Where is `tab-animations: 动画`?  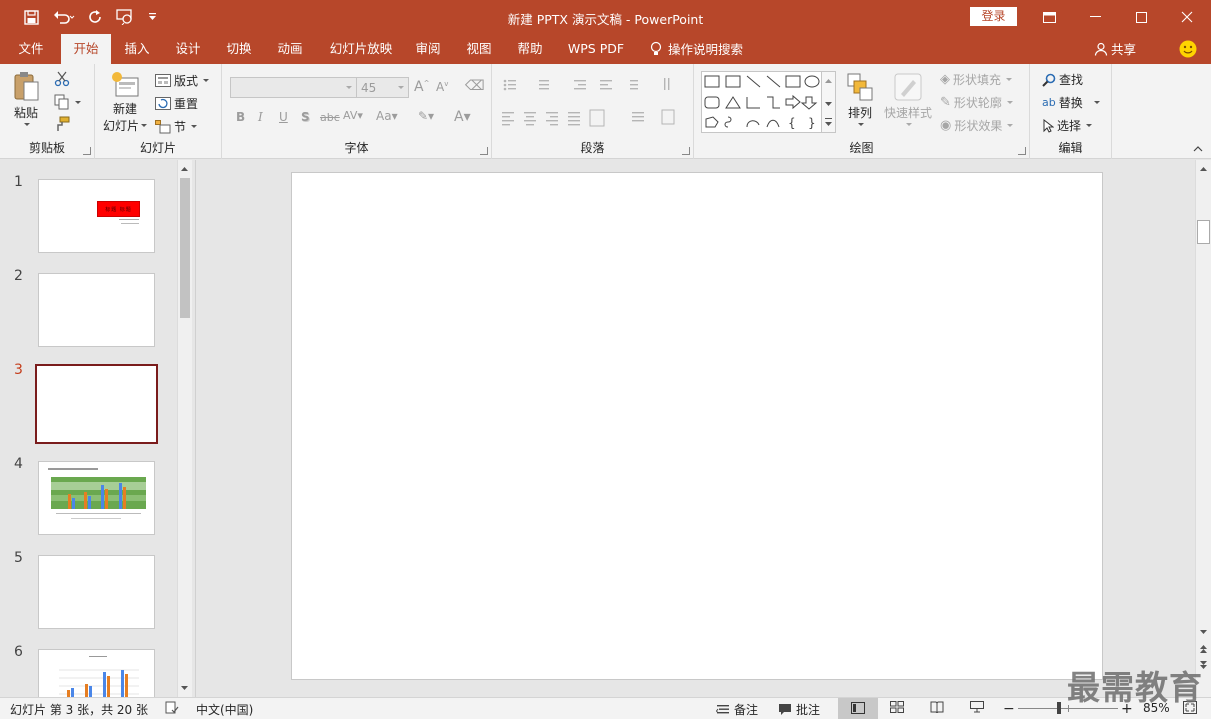 tab-animations: 动画 is located at coordinates (290, 49).